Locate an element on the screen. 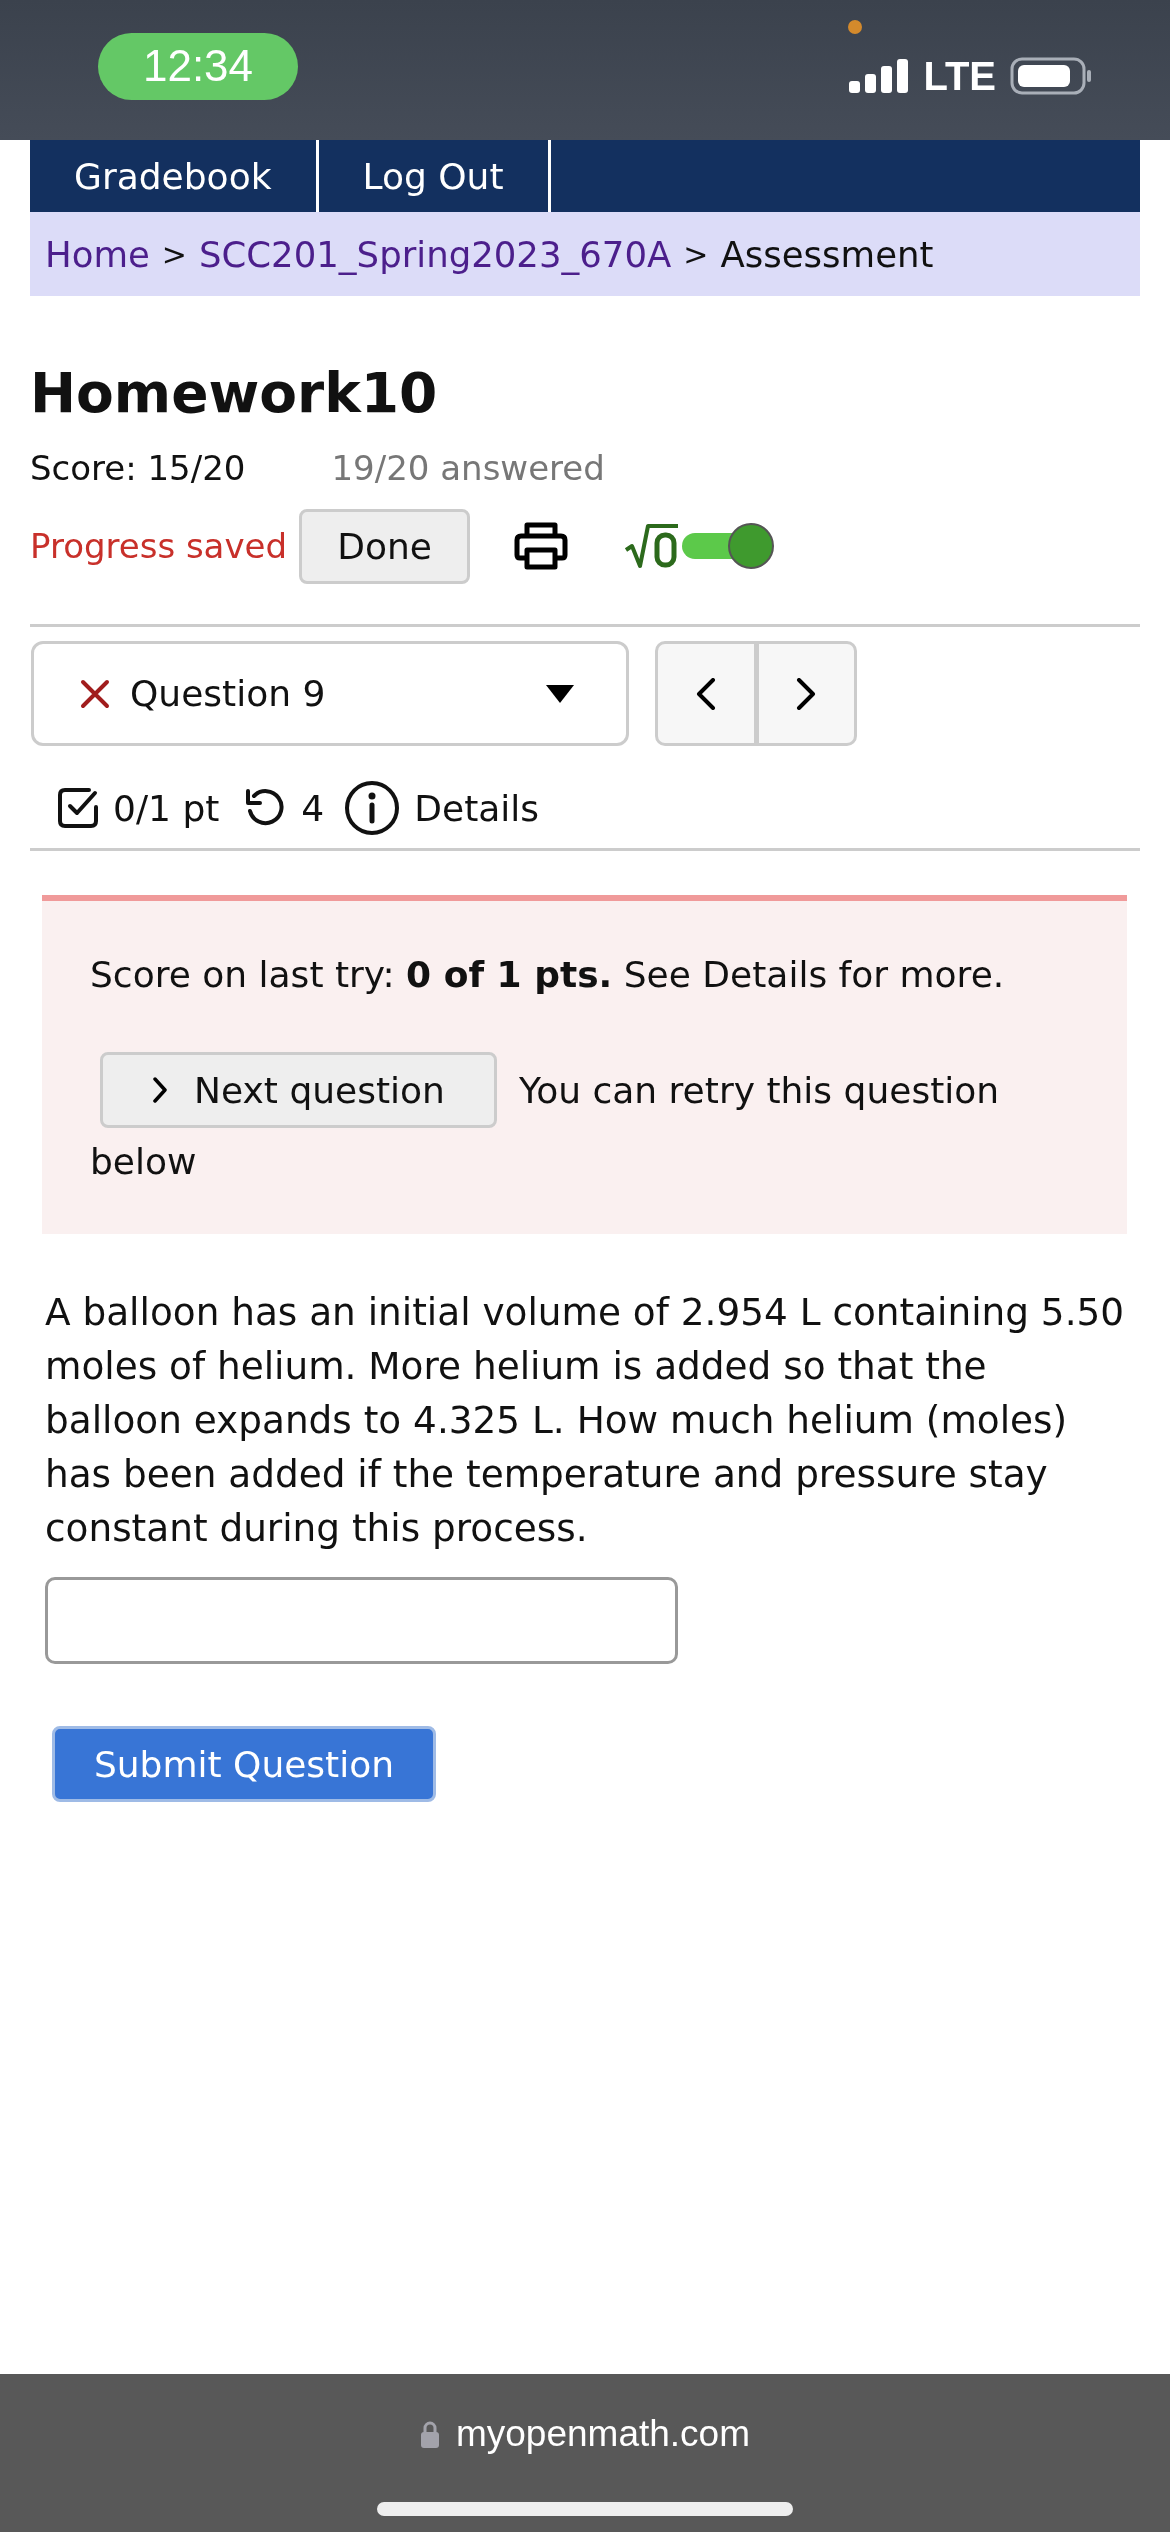 The image size is (1170, 2532). breadcrumb-link: SCC201_Spring2023_670A is located at coordinates (435, 254).